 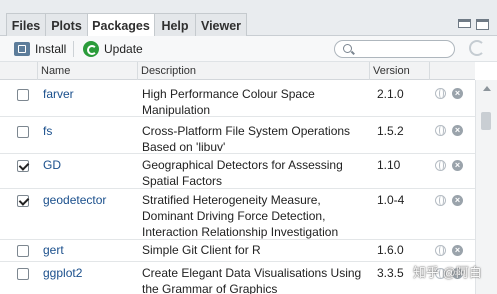 What do you see at coordinates (486, 121) in the screenshot?
I see `scrollbar-thumb` at bounding box center [486, 121].